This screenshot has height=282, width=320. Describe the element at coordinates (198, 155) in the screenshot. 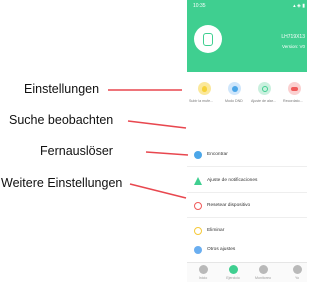

I see `search-icon` at that location.